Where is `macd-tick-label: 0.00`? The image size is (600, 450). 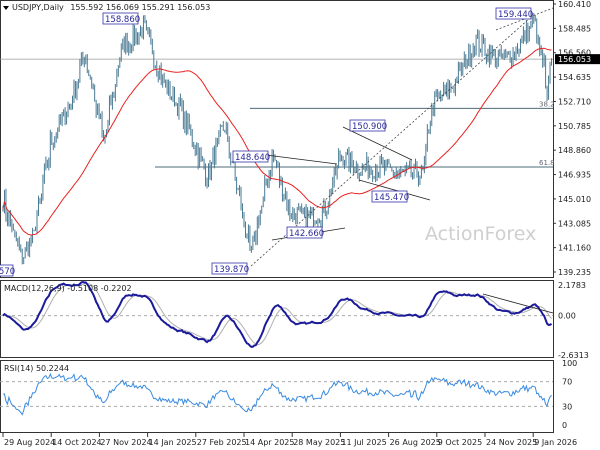 macd-tick-label: 0.00 is located at coordinates (567, 316).